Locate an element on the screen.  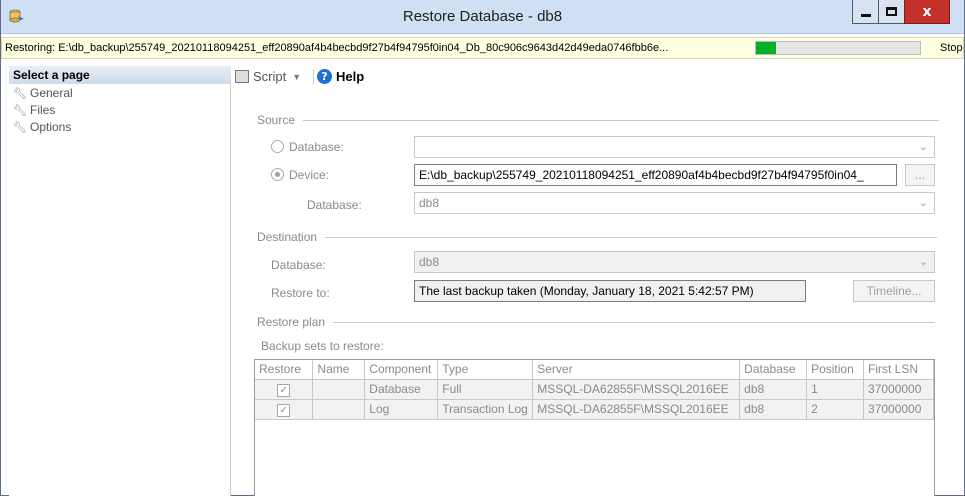
sidebar-item-label: Files is located at coordinates (43, 110).